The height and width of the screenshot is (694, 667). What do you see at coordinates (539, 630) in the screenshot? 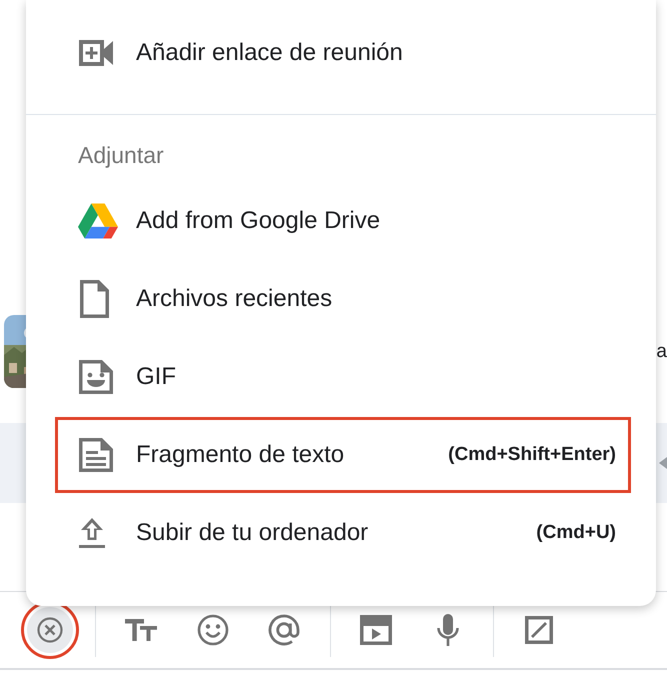
I see `slash-box-icon` at bounding box center [539, 630].